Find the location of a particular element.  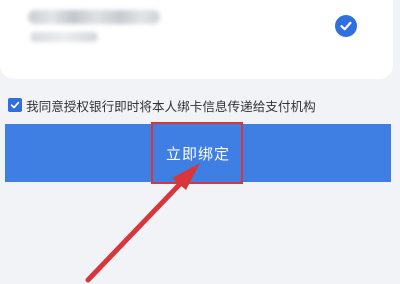

checkbox-checked-icon is located at coordinates (15, 105).